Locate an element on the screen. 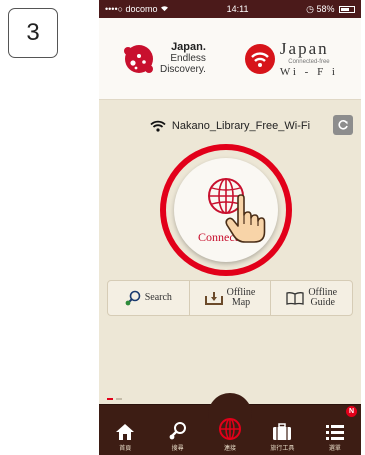 This screenshot has height=455, width=365. alarm-icon: ◷ is located at coordinates (310, 8).